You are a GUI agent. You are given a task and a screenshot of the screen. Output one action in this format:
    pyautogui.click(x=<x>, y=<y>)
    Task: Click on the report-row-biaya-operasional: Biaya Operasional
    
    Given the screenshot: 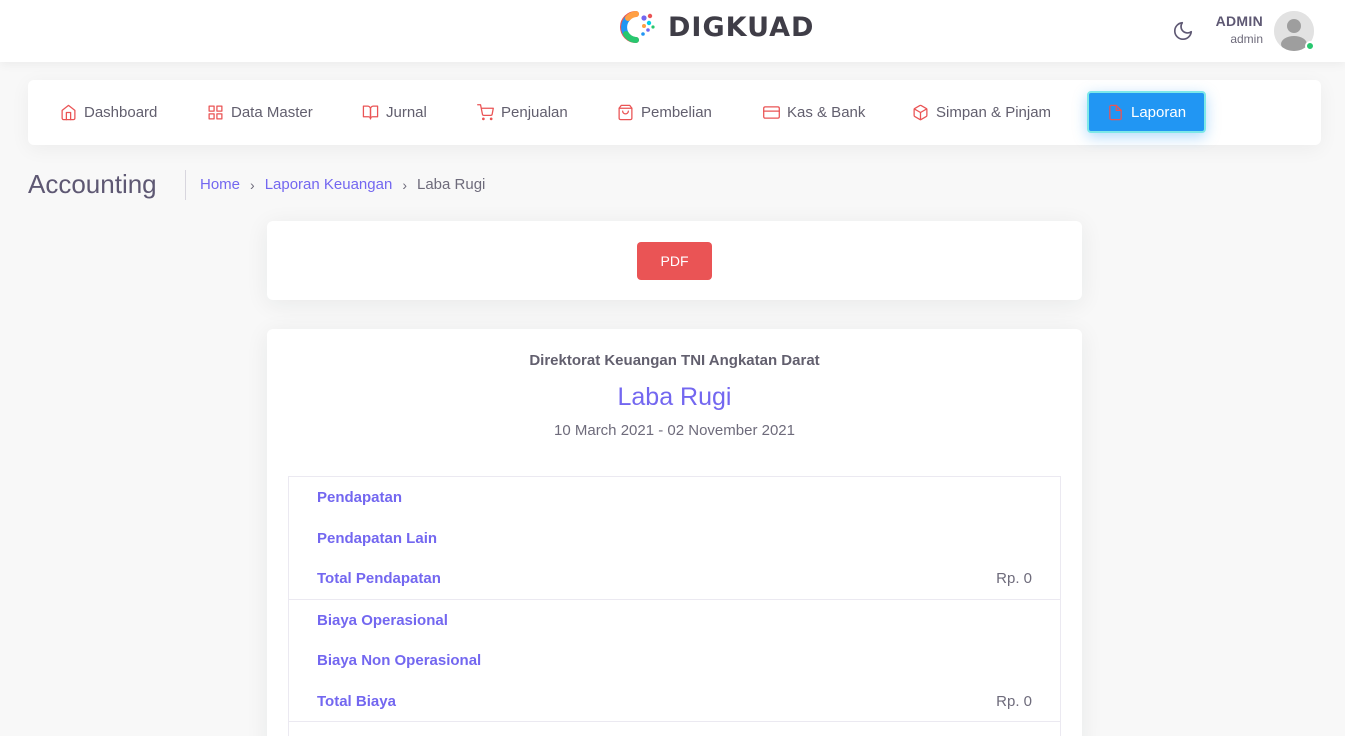 What is the action you would take?
    pyautogui.click(x=674, y=620)
    